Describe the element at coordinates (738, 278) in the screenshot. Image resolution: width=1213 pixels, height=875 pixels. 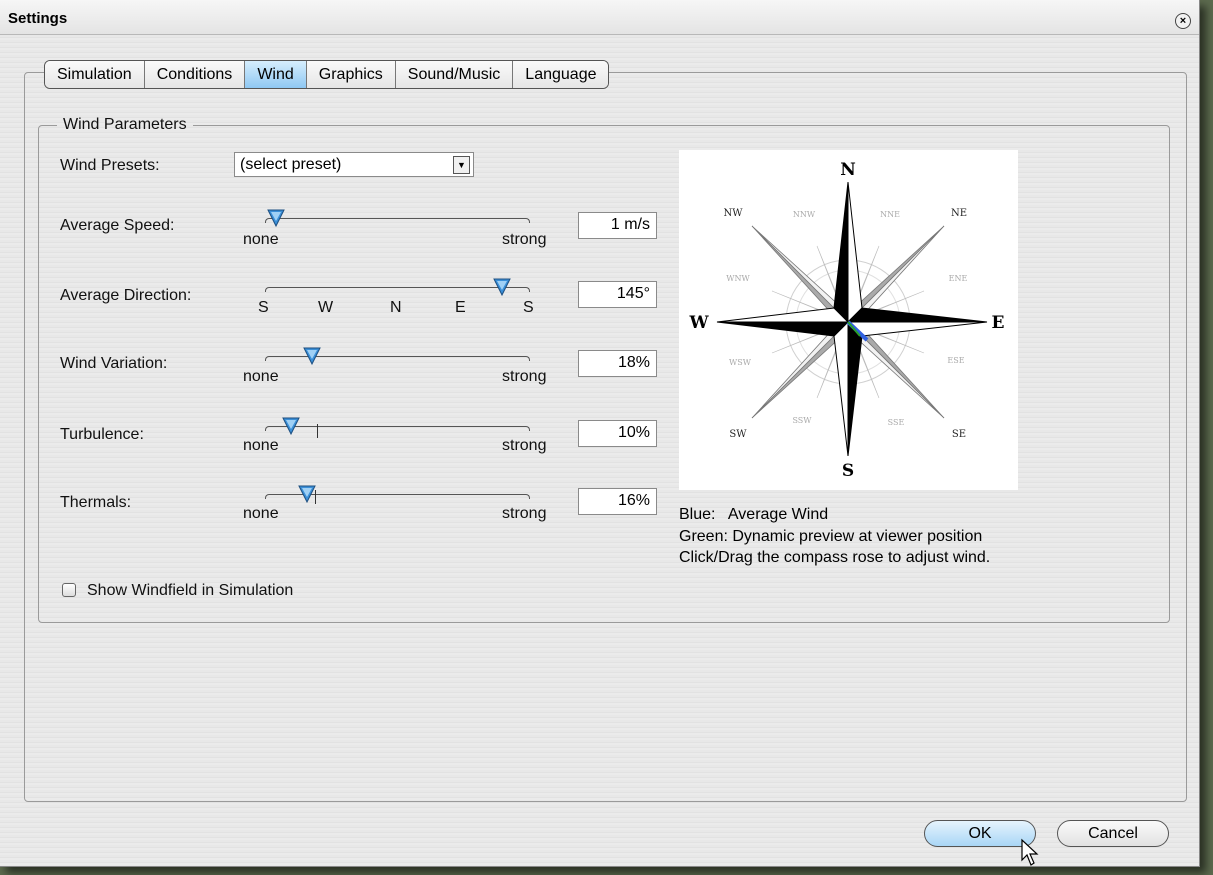
I see `compass-label-wnw: WNW` at that location.